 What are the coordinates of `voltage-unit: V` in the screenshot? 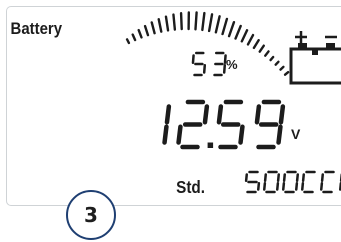 It's located at (296, 134).